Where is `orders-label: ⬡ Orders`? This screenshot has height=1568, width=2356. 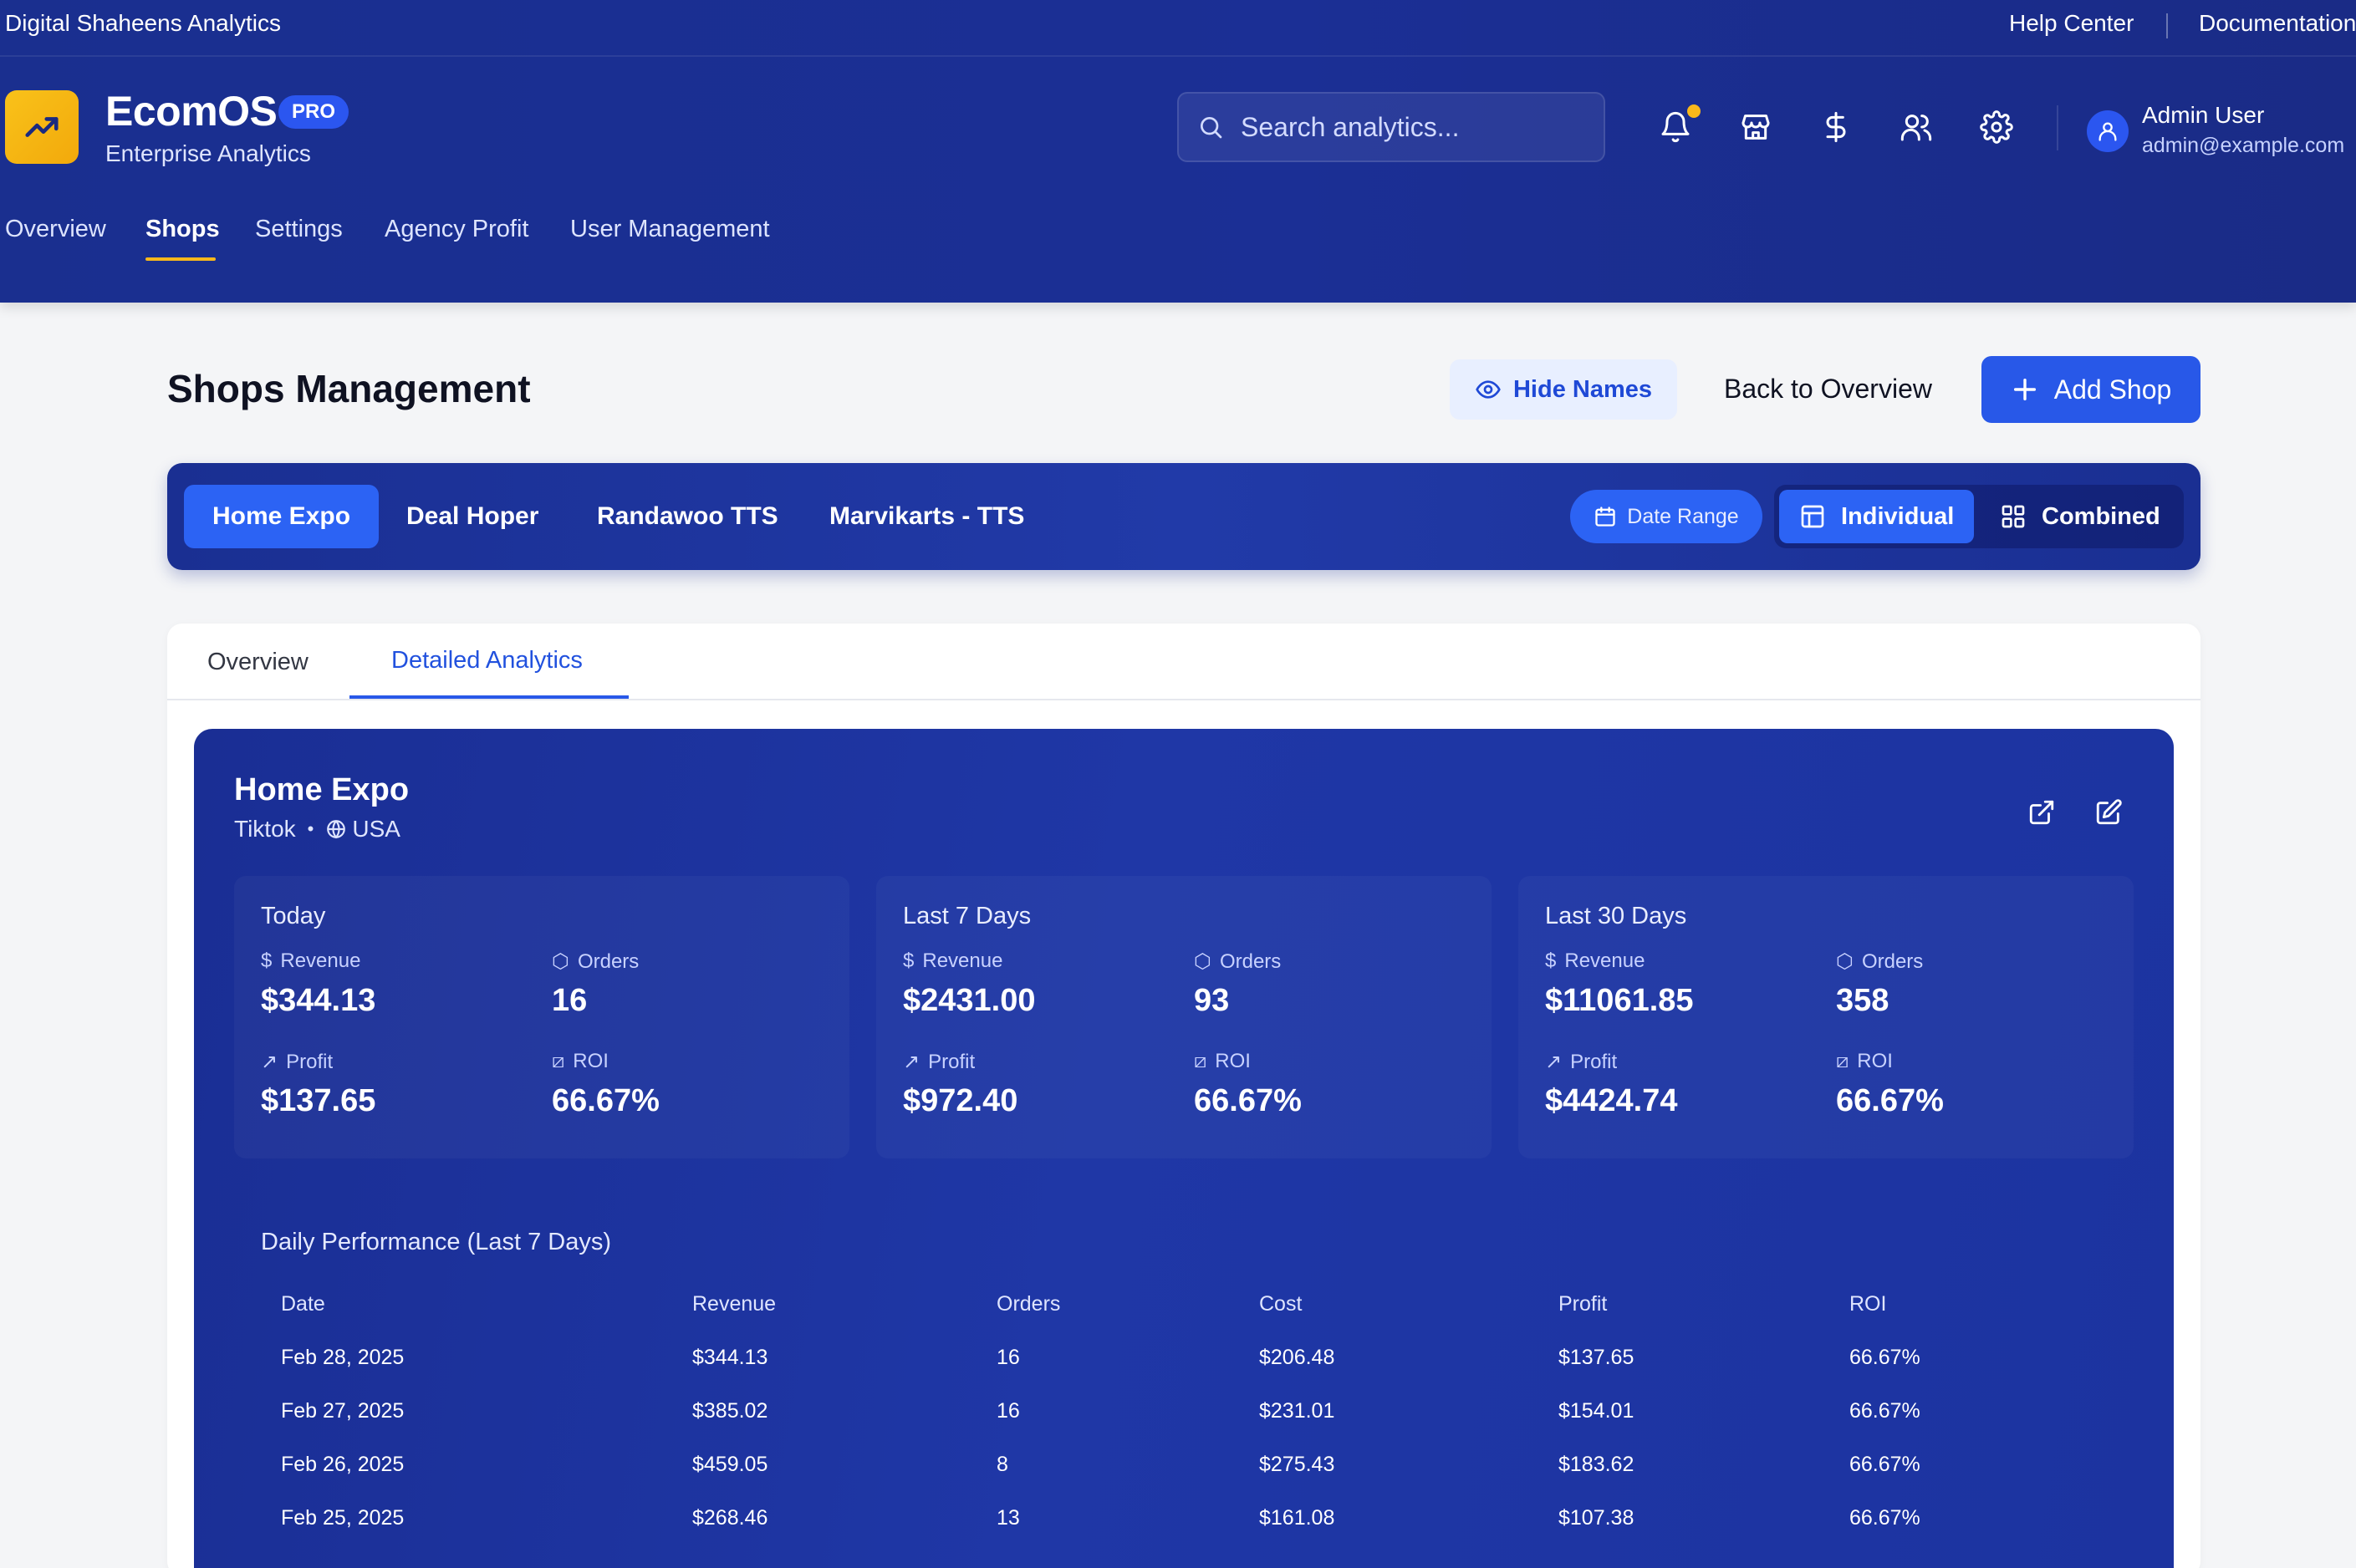
orders-label: ⬡ Orders is located at coordinates (1879, 961).